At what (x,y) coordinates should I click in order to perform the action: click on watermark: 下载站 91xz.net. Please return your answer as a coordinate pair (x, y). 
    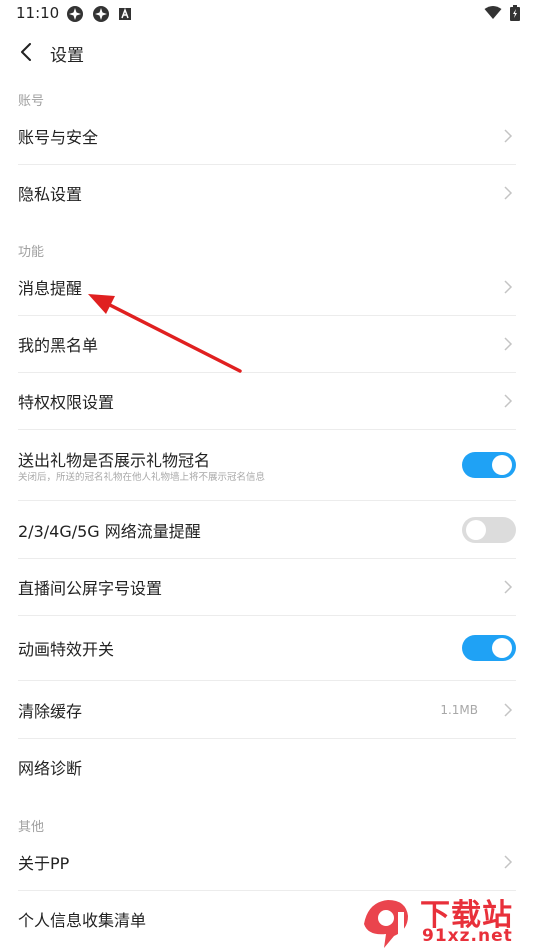
    Looking at the image, I should click on (444, 920).